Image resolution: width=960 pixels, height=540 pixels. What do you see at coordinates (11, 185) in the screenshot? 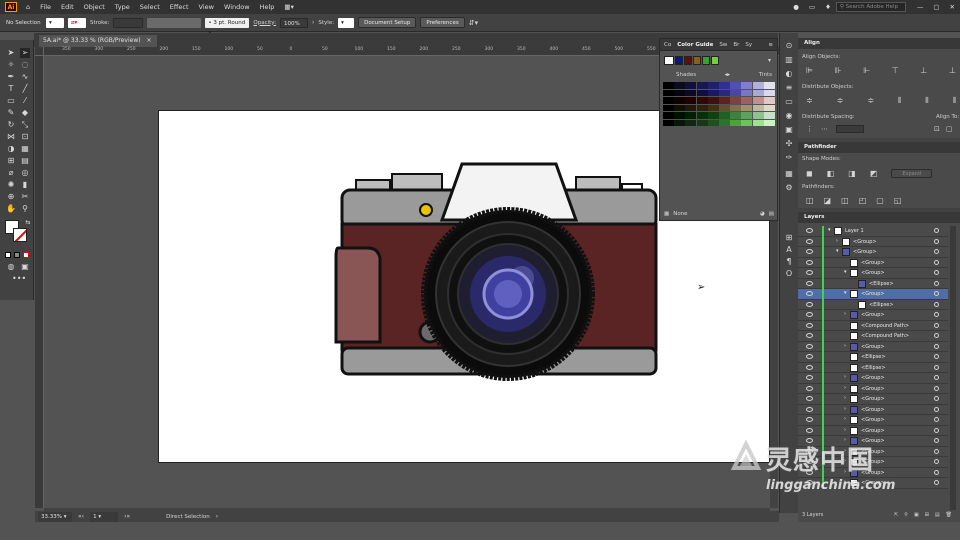
I see `symbol-sprayer-icon: ✺` at bounding box center [11, 185].